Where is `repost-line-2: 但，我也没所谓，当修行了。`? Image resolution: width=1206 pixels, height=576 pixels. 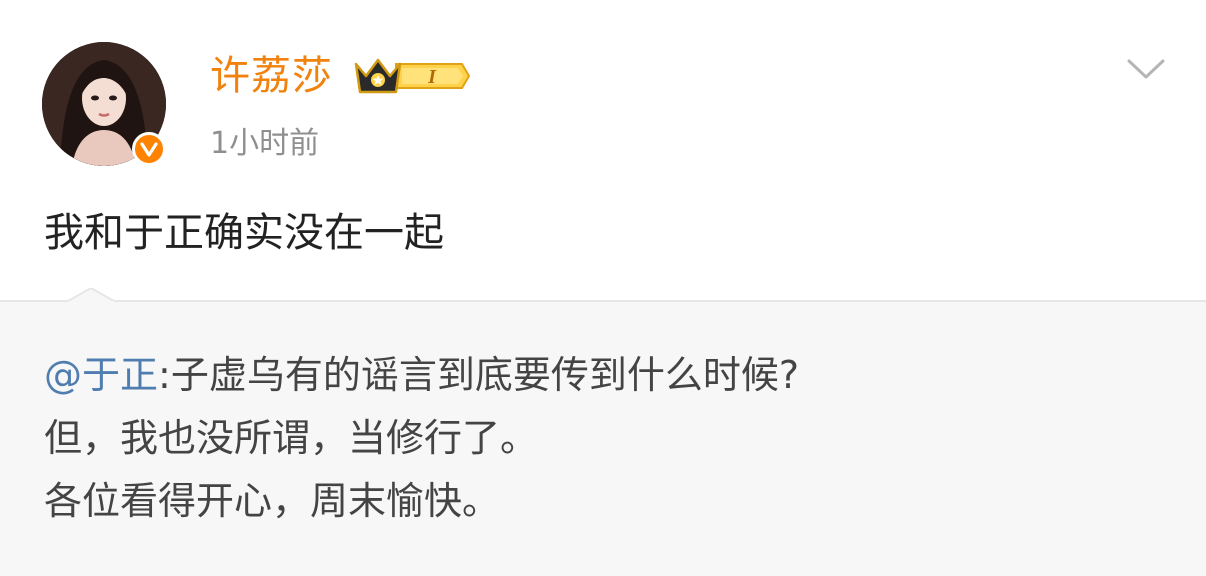 repost-line-2: 但，我也没所谓，当修行了。 is located at coordinates (291, 438).